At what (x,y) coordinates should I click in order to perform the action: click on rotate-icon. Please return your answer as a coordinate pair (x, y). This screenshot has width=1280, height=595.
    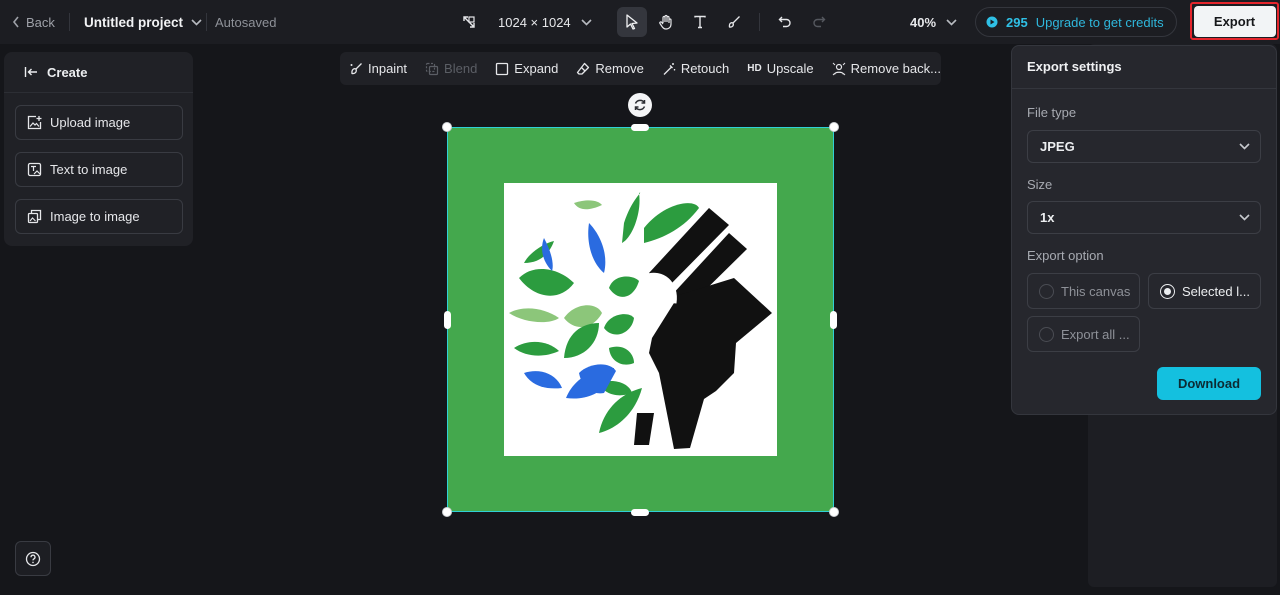
    Looking at the image, I should click on (640, 105).